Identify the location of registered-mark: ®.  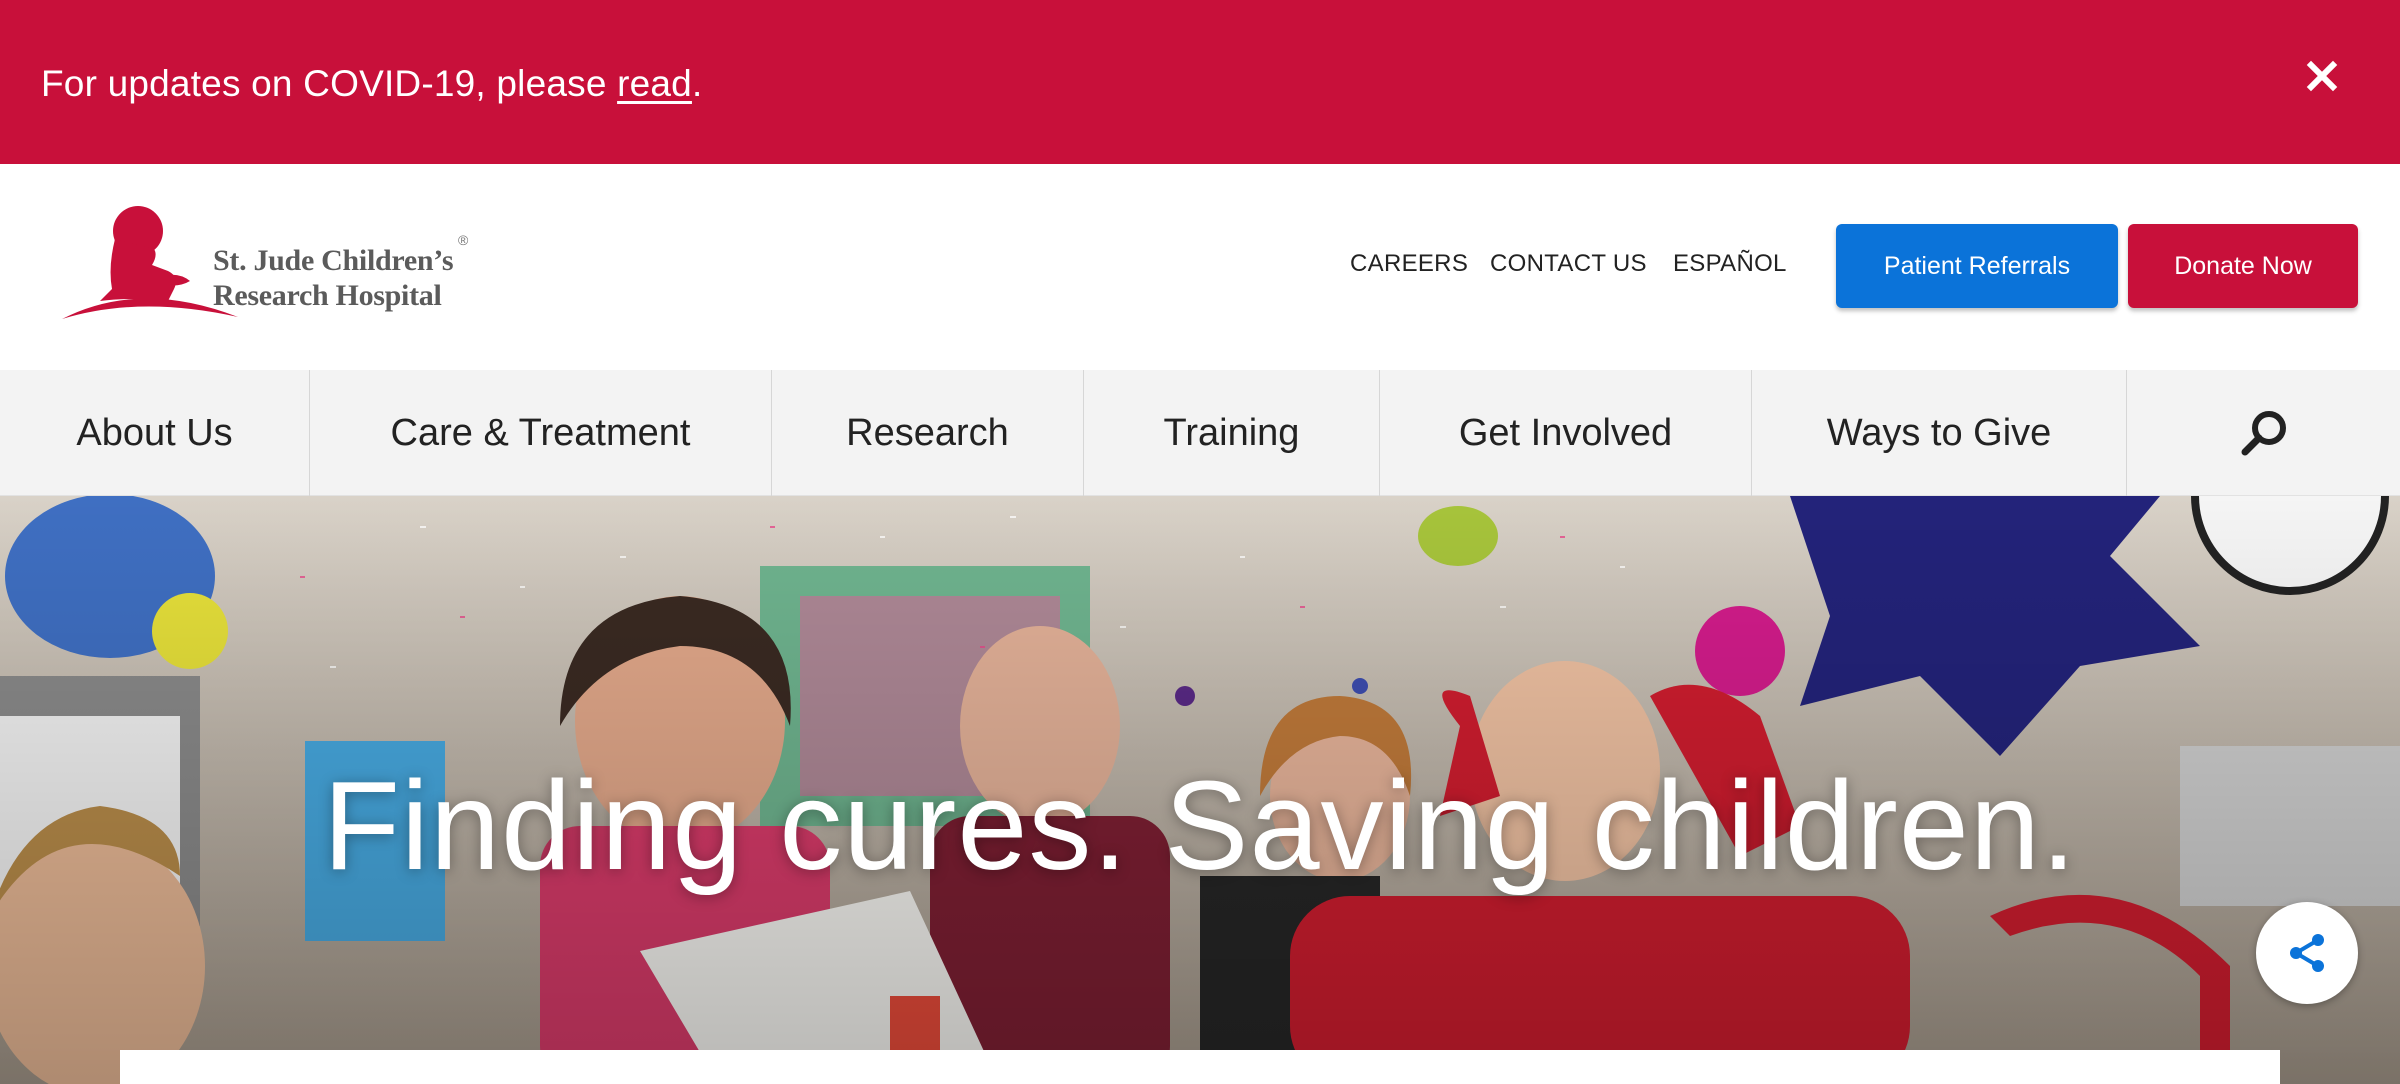
(463, 240).